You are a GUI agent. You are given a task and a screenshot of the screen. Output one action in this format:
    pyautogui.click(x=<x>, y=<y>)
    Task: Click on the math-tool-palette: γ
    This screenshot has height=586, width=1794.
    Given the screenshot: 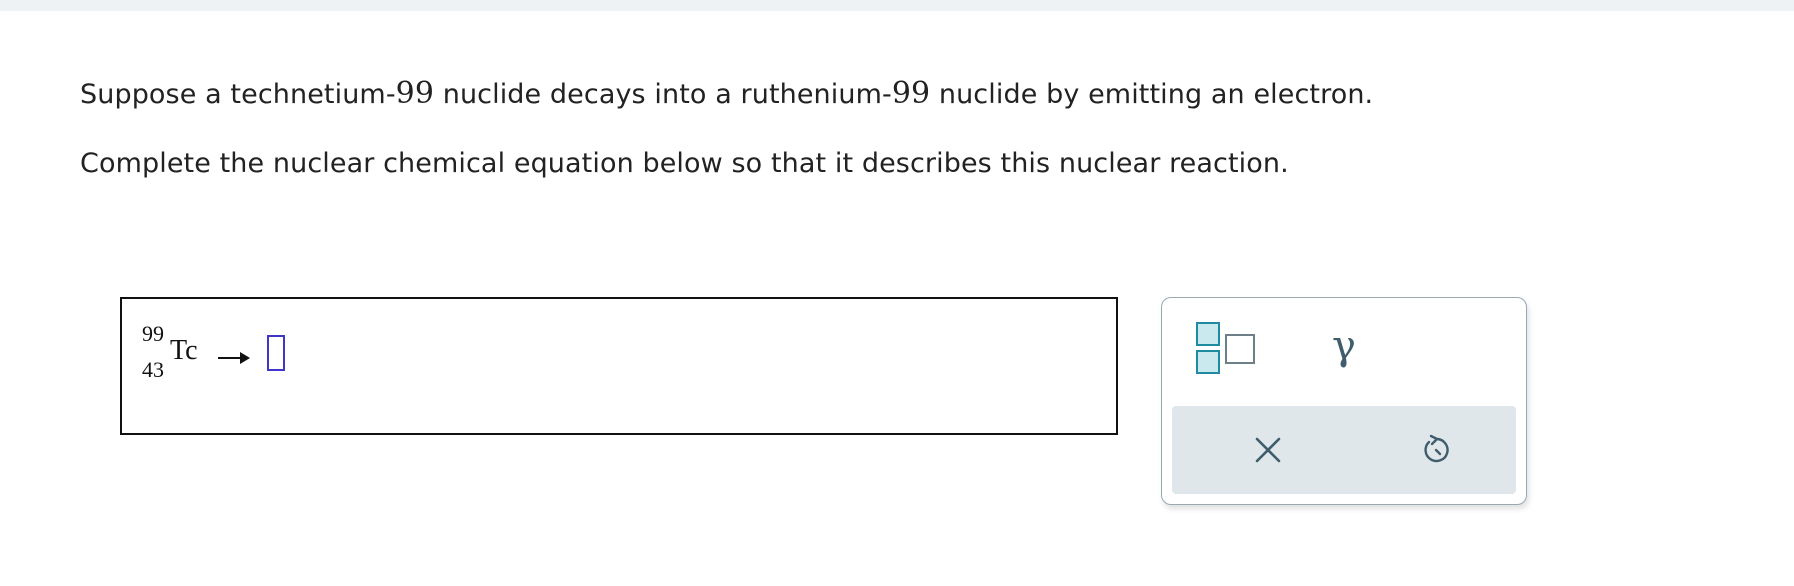 What is the action you would take?
    pyautogui.click(x=1344, y=401)
    